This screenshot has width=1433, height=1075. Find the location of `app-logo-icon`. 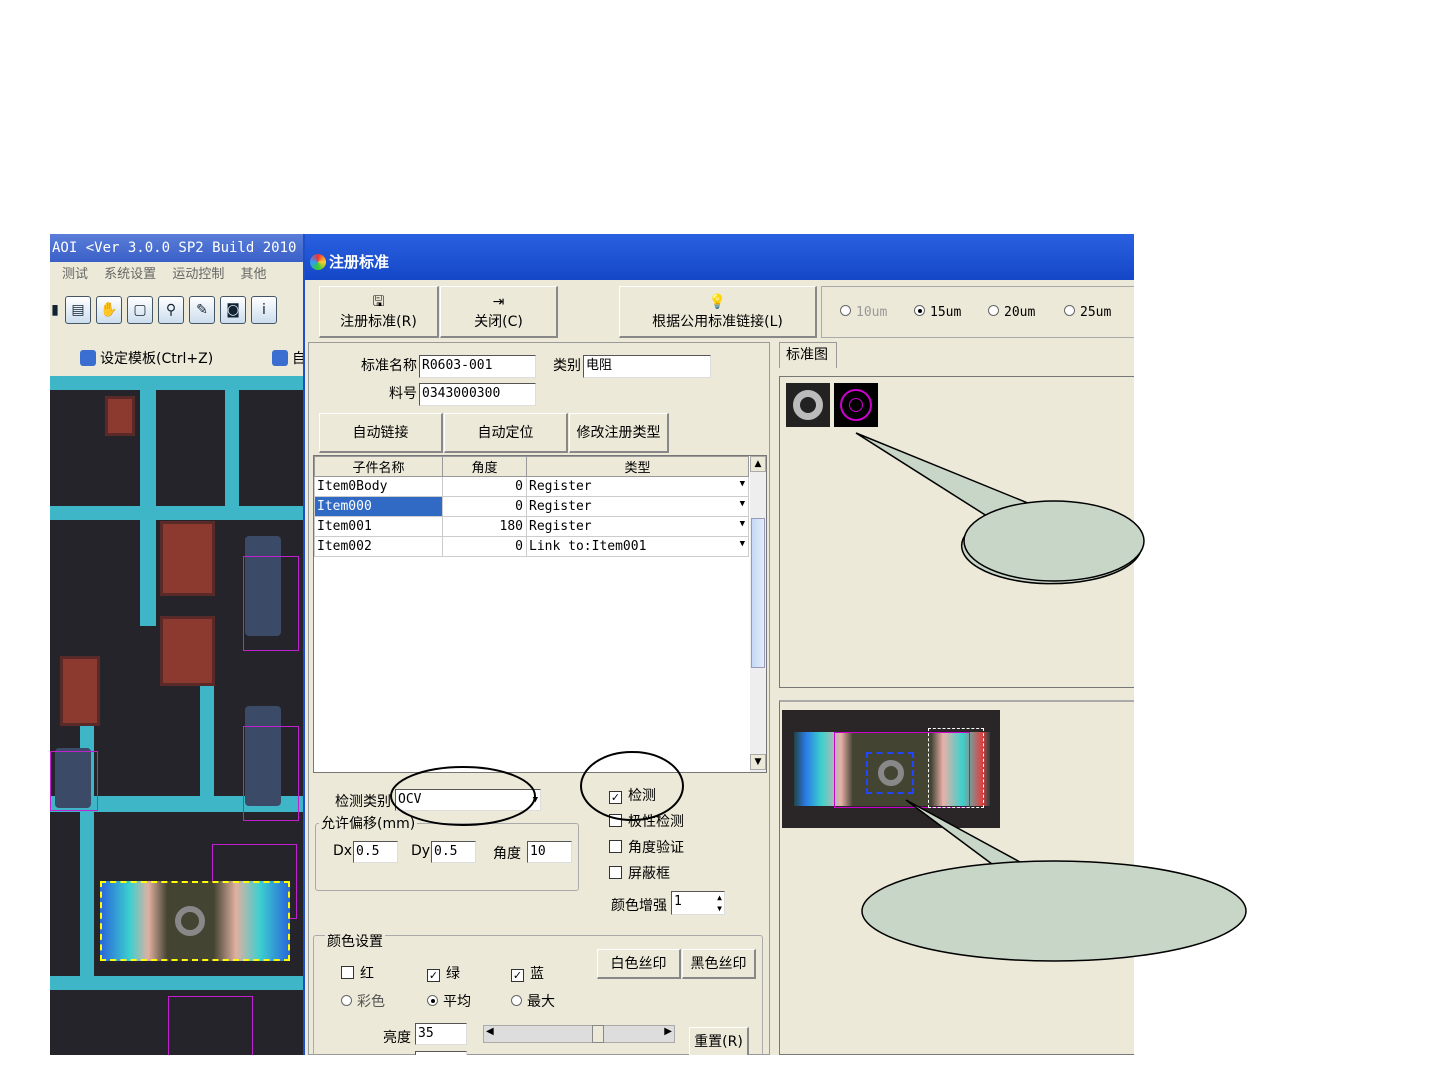

app-logo-icon is located at coordinates (318, 262).